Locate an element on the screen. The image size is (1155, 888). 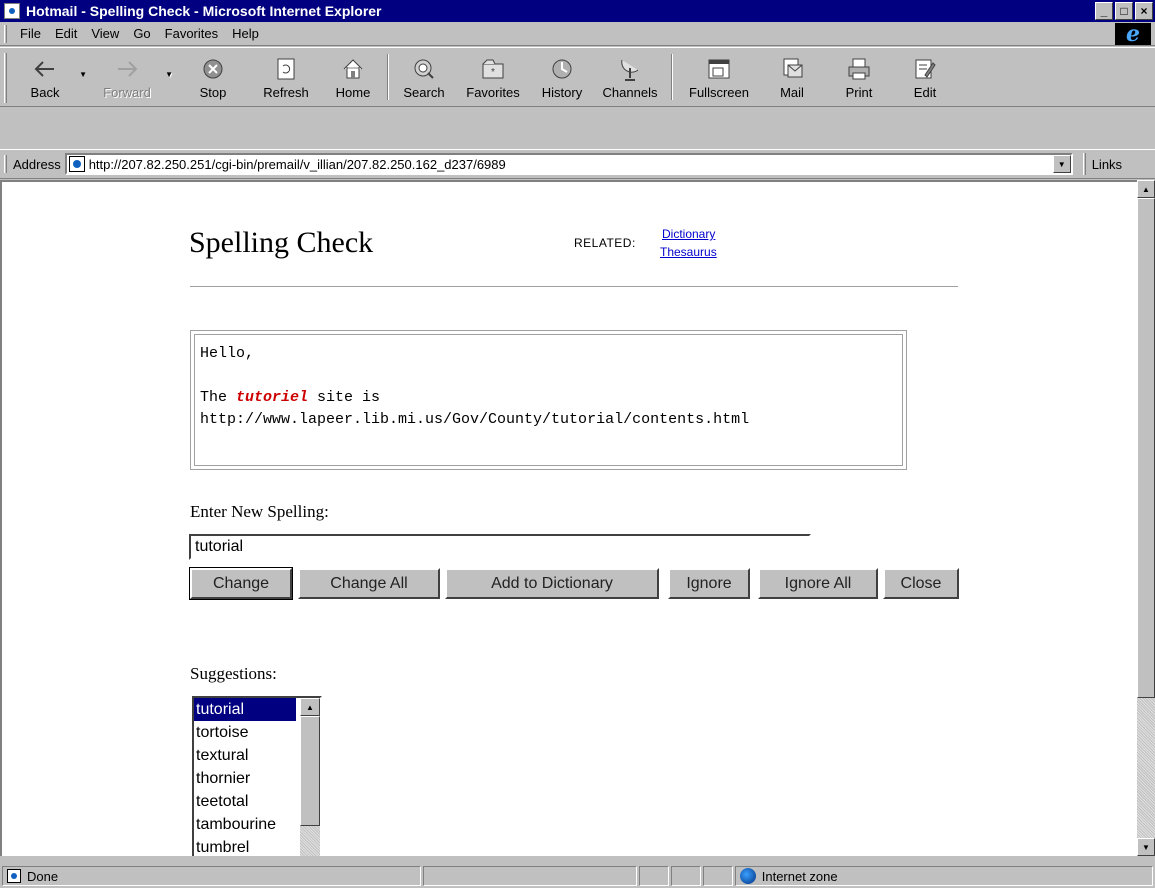
home-icon is located at coordinates (353, 69).